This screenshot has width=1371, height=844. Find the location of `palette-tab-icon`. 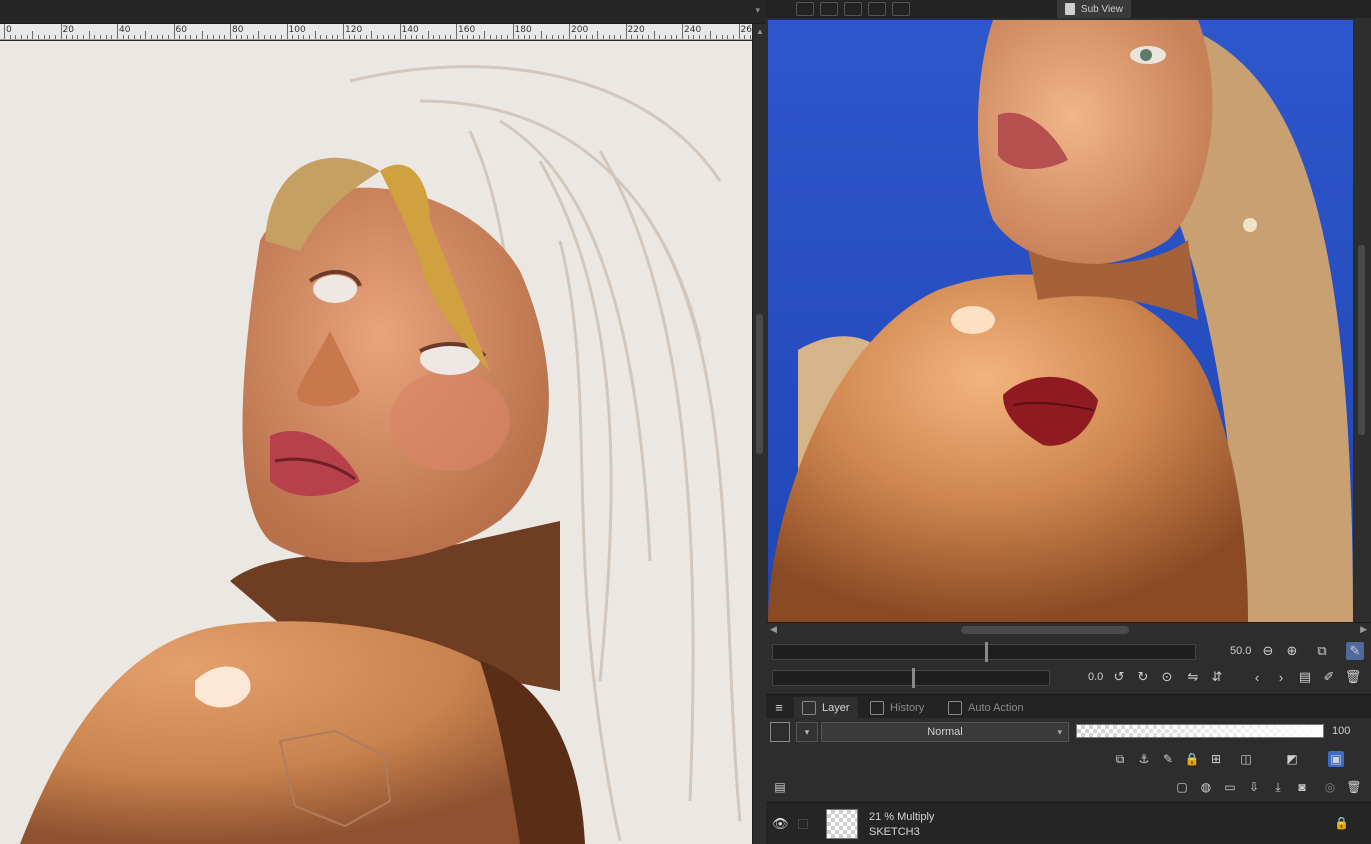

palette-tab-icon is located at coordinates (853, 9).